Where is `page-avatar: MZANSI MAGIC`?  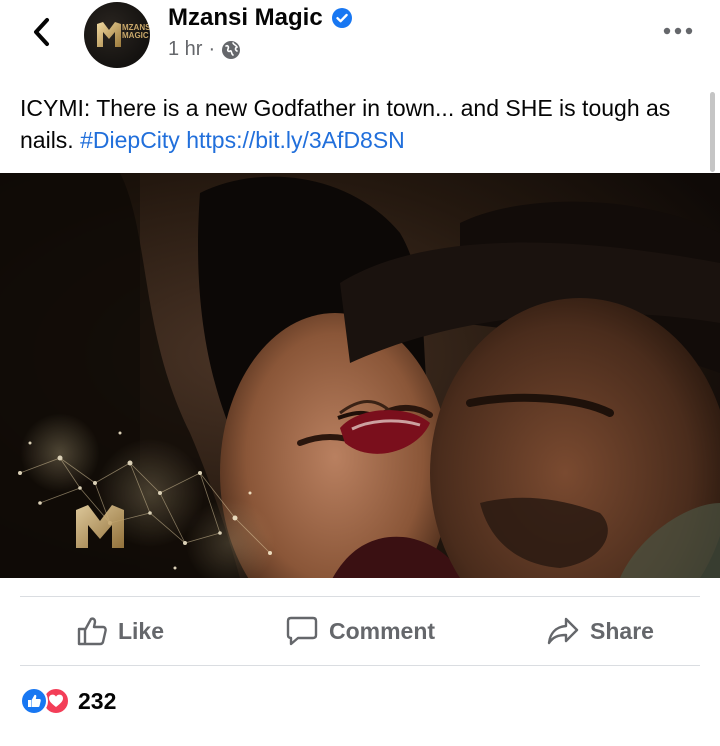 page-avatar: MZANSI MAGIC is located at coordinates (117, 35).